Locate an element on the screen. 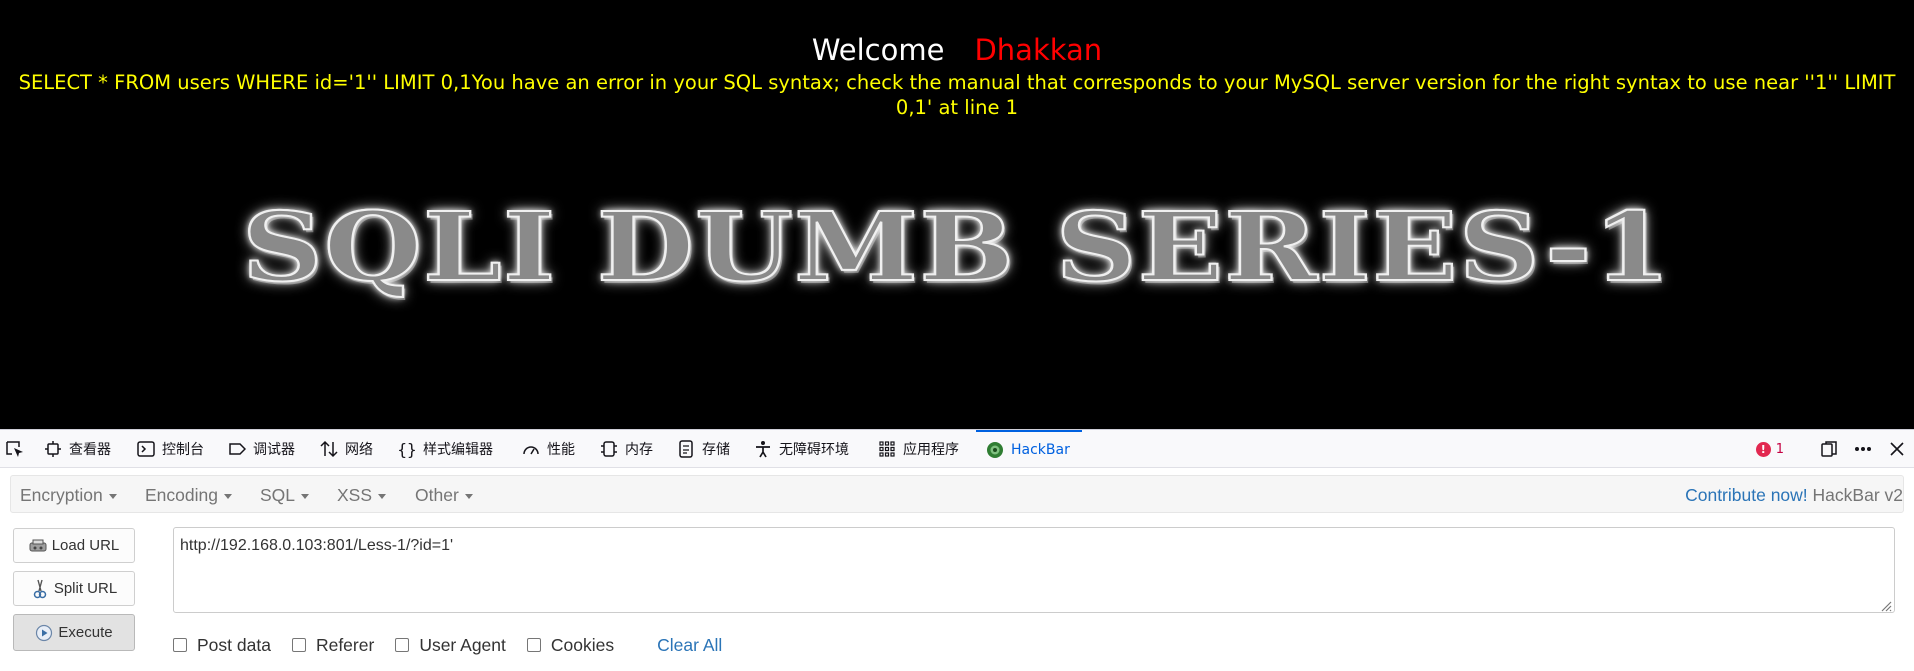 This screenshot has width=1914, height=671. tab-label: 存储 is located at coordinates (716, 450).